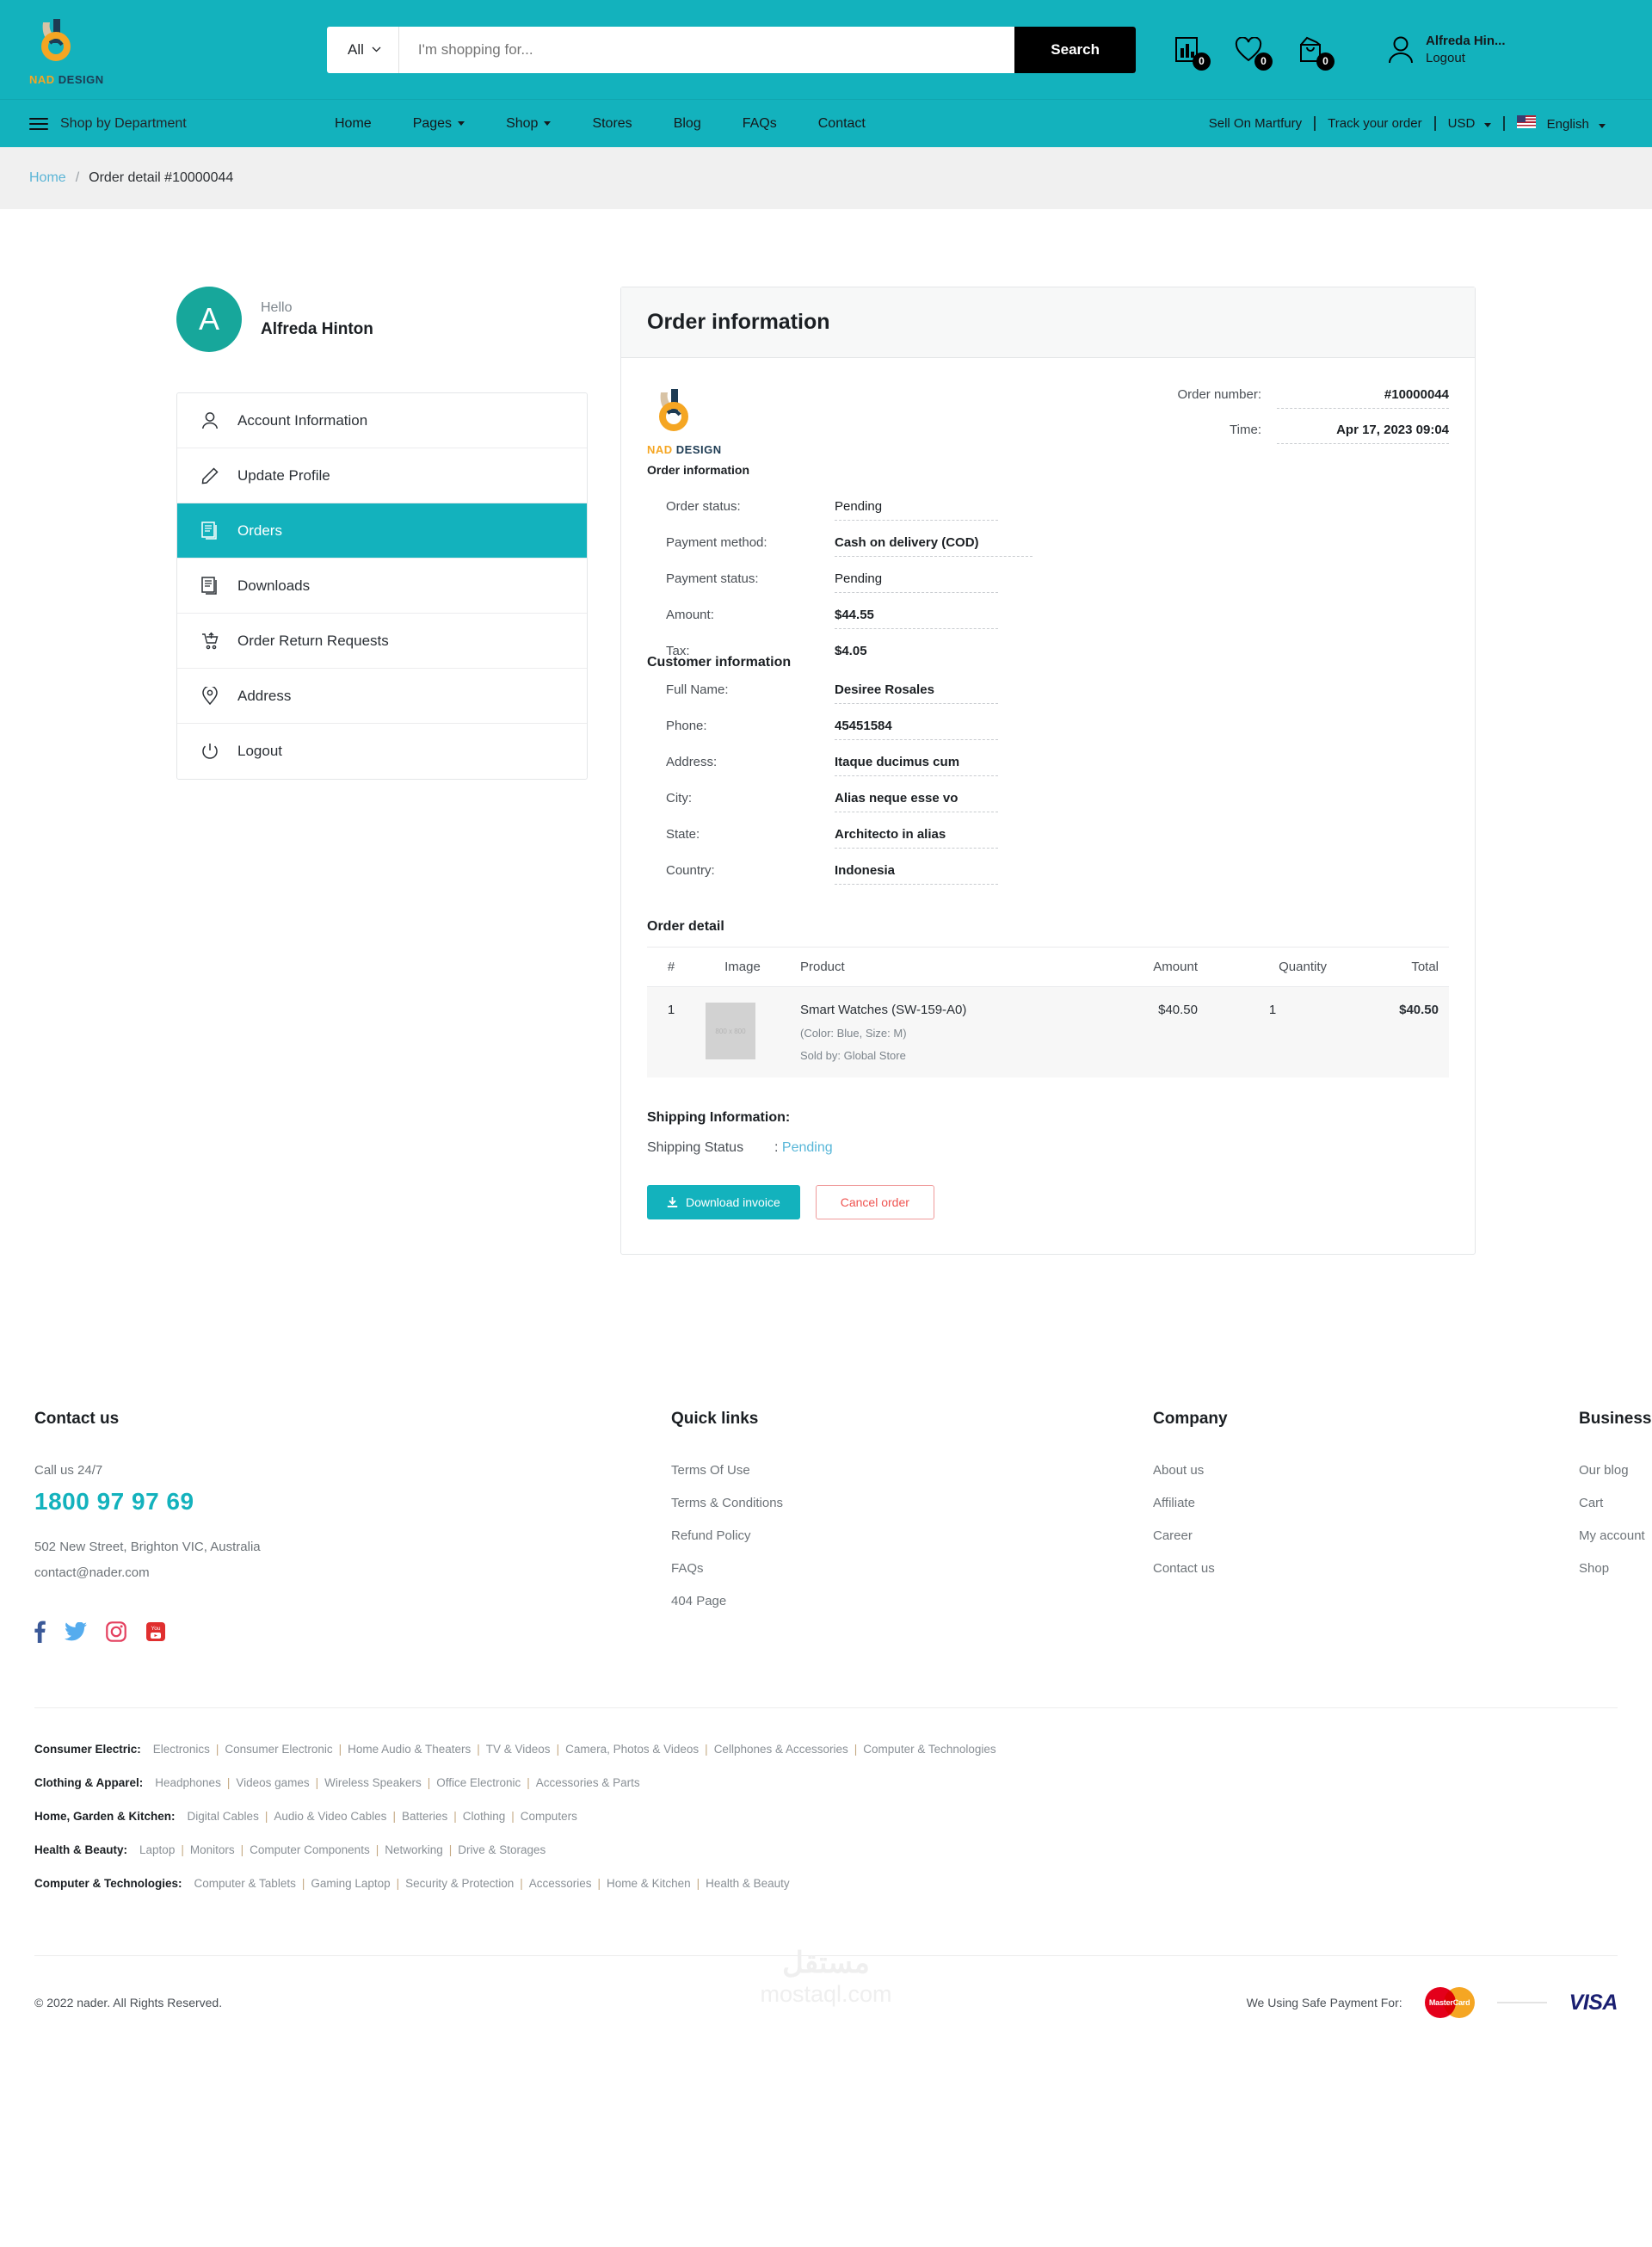 The height and width of the screenshot is (2247, 1652). What do you see at coordinates (278, 1750) in the screenshot?
I see `category-link: Consumer Electronic` at bounding box center [278, 1750].